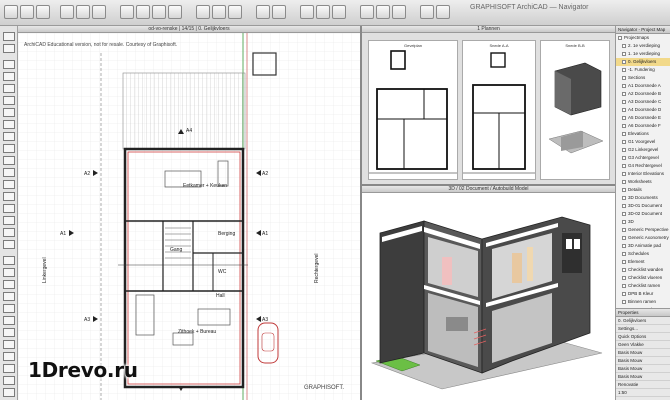 The width and height of the screenshot is (670, 400). Describe the element at coordinates (9, 244) in the screenshot. I see `zone-tool-icon` at that location.